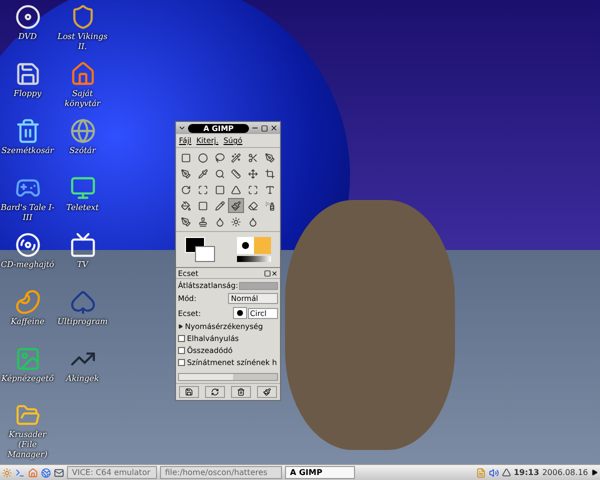 This screenshot has width=600, height=480. I want to click on zoom-icon, so click(219, 173).